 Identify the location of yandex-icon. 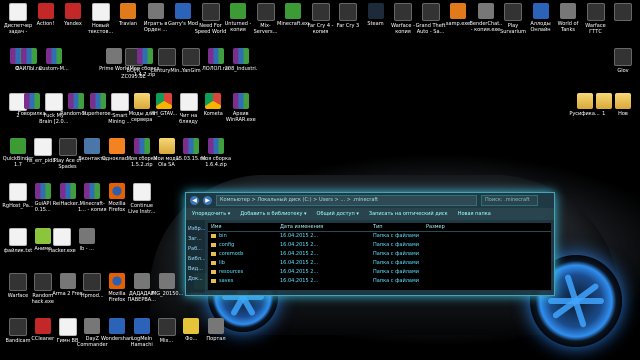
(73, 11).